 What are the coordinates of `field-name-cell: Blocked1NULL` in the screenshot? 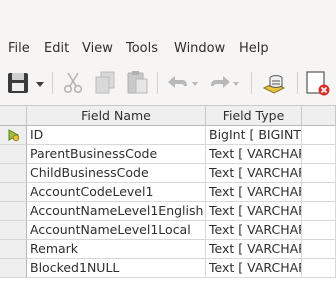 It's located at (116, 268).